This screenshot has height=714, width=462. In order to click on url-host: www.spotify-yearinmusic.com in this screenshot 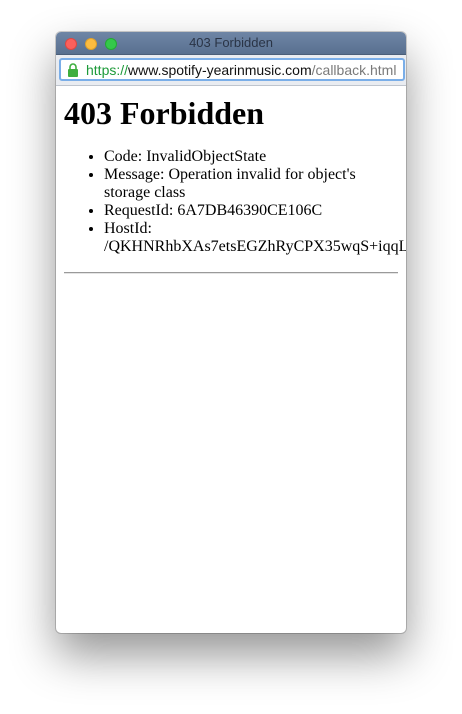, I will do `click(220, 70)`.